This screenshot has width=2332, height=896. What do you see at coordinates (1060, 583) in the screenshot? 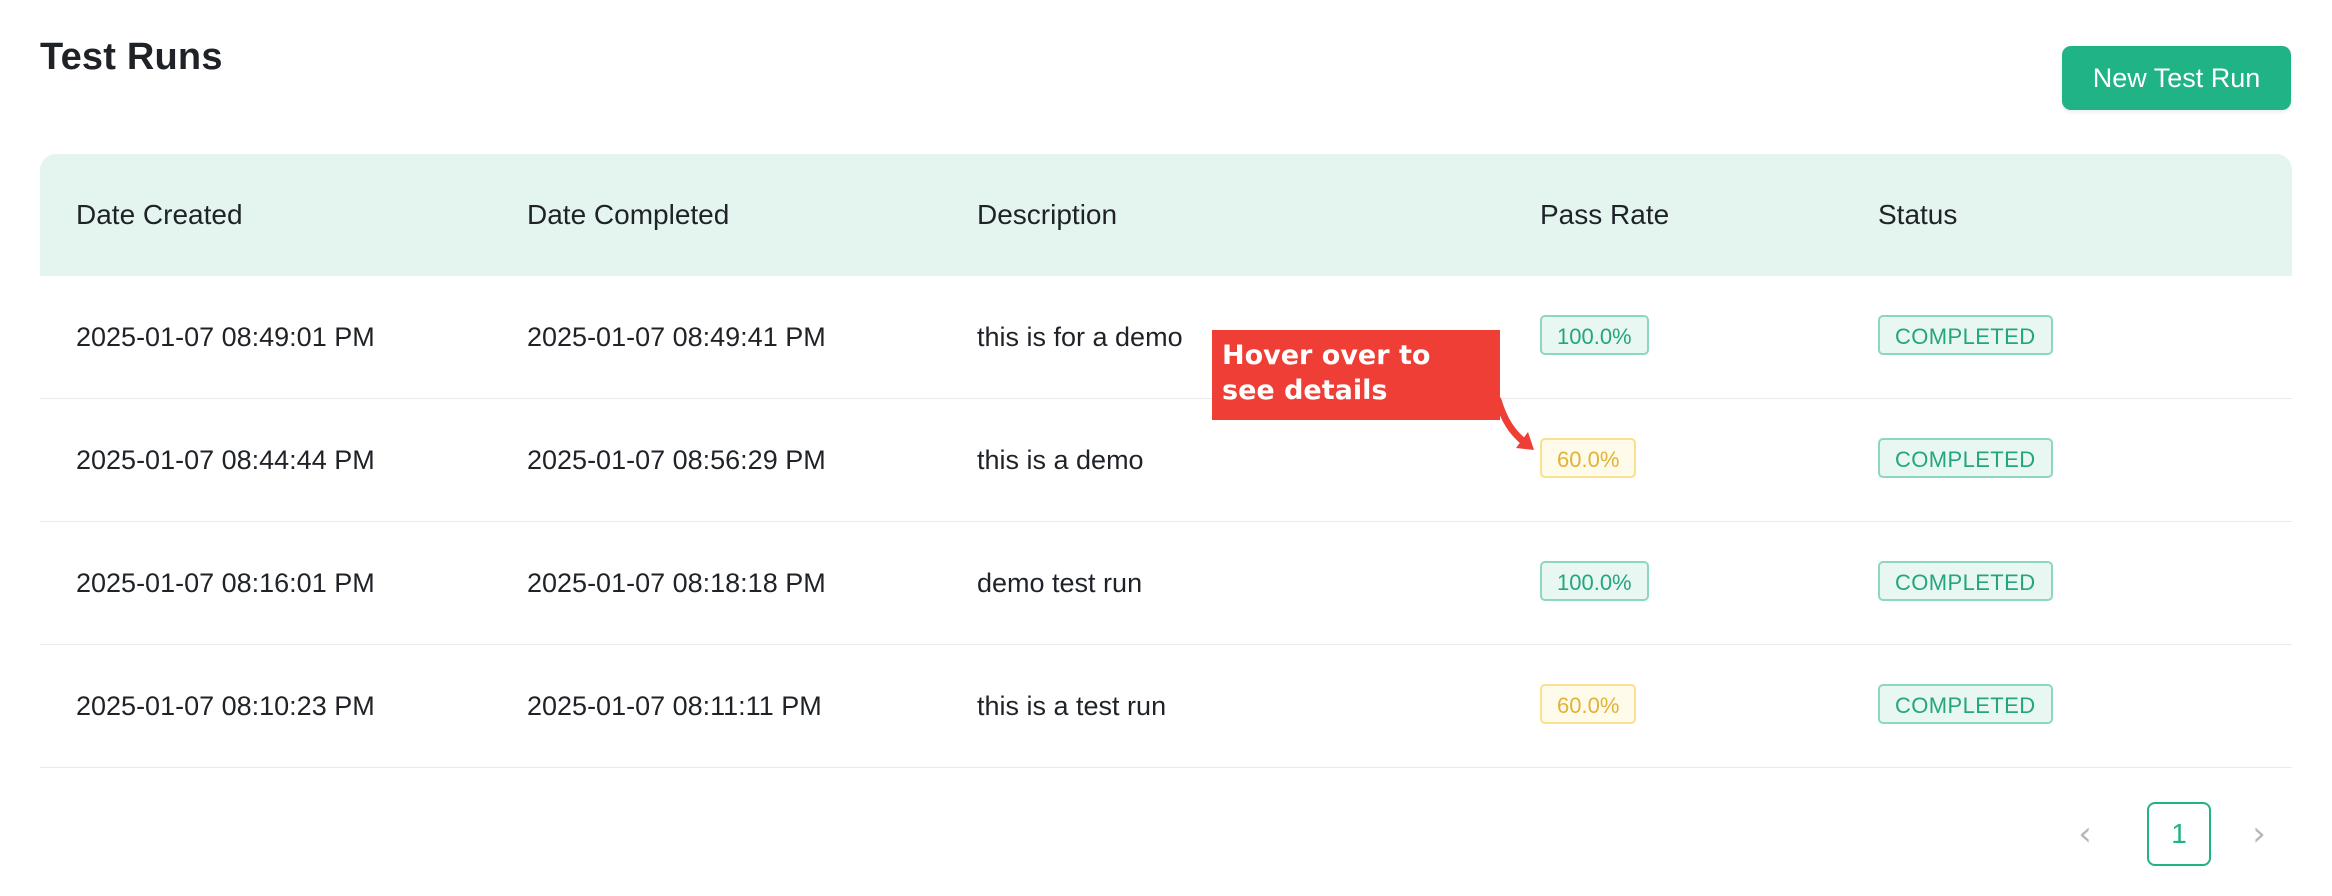
I see `cell-description: demo test run` at bounding box center [1060, 583].